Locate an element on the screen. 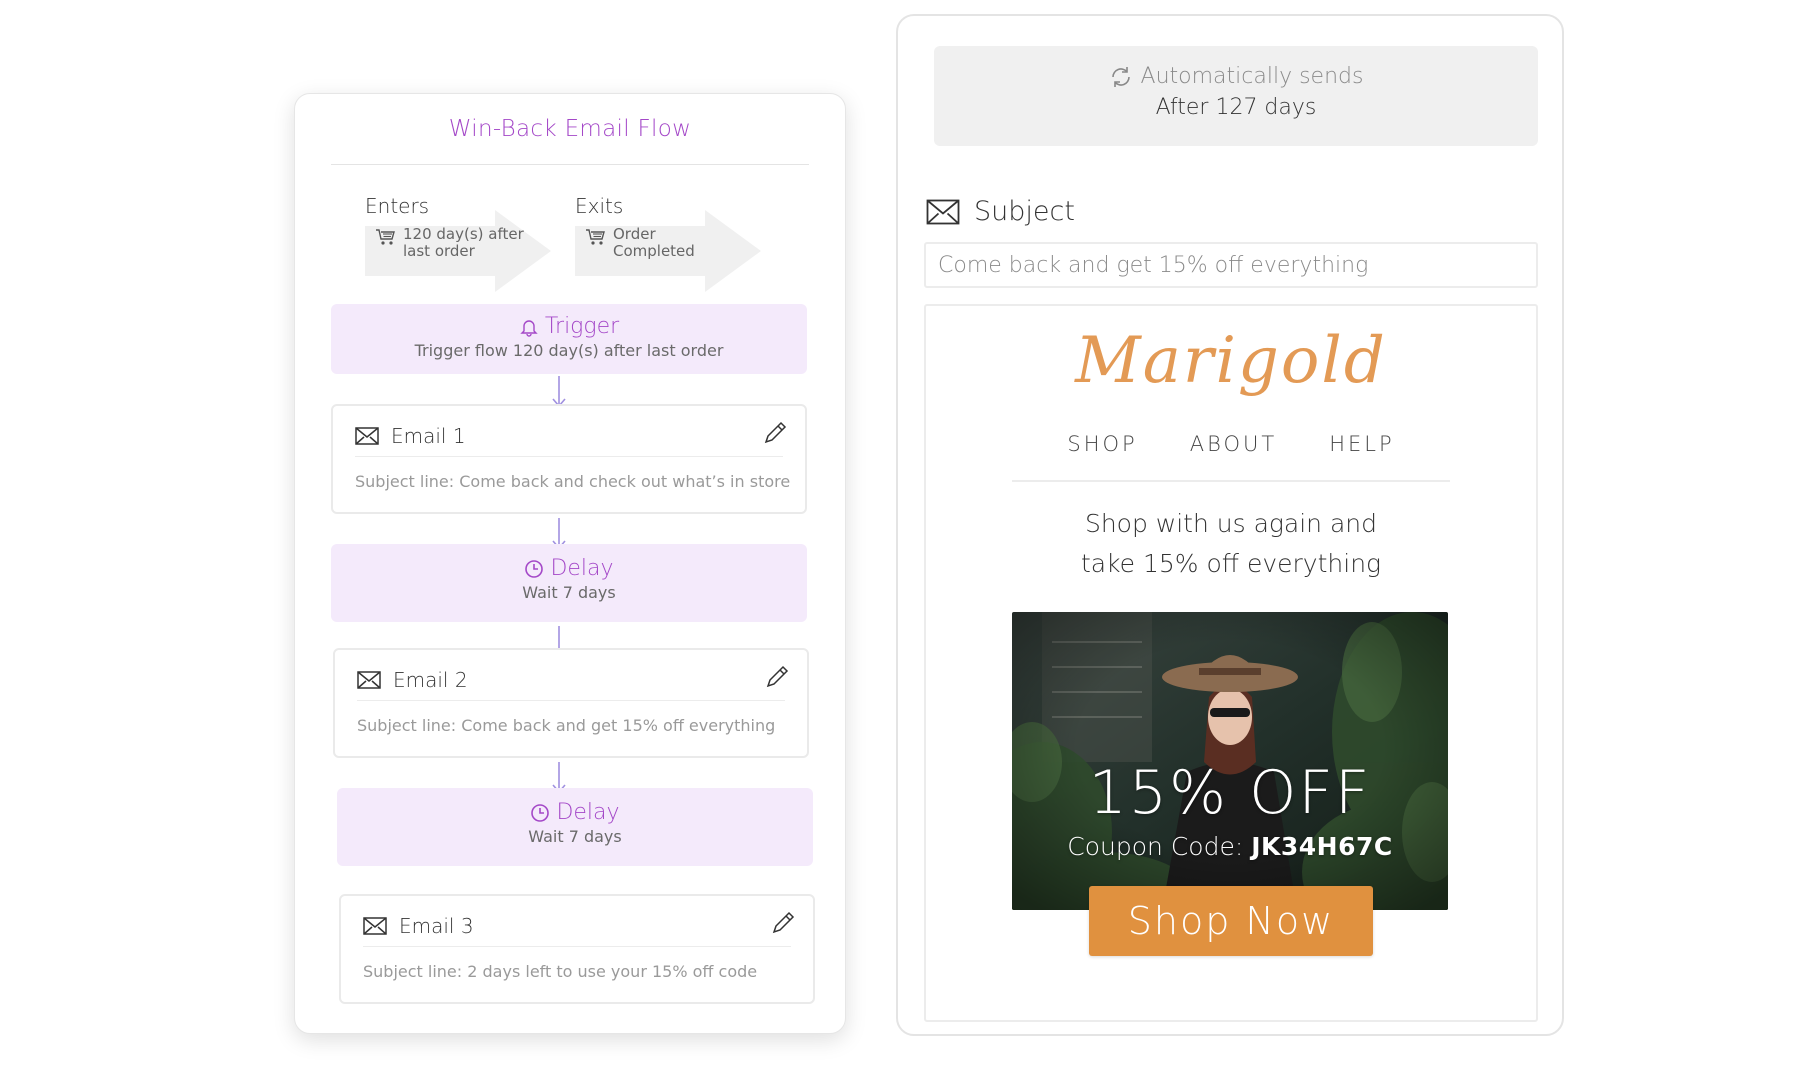  email-2-name: Email 2 is located at coordinates (430, 680).